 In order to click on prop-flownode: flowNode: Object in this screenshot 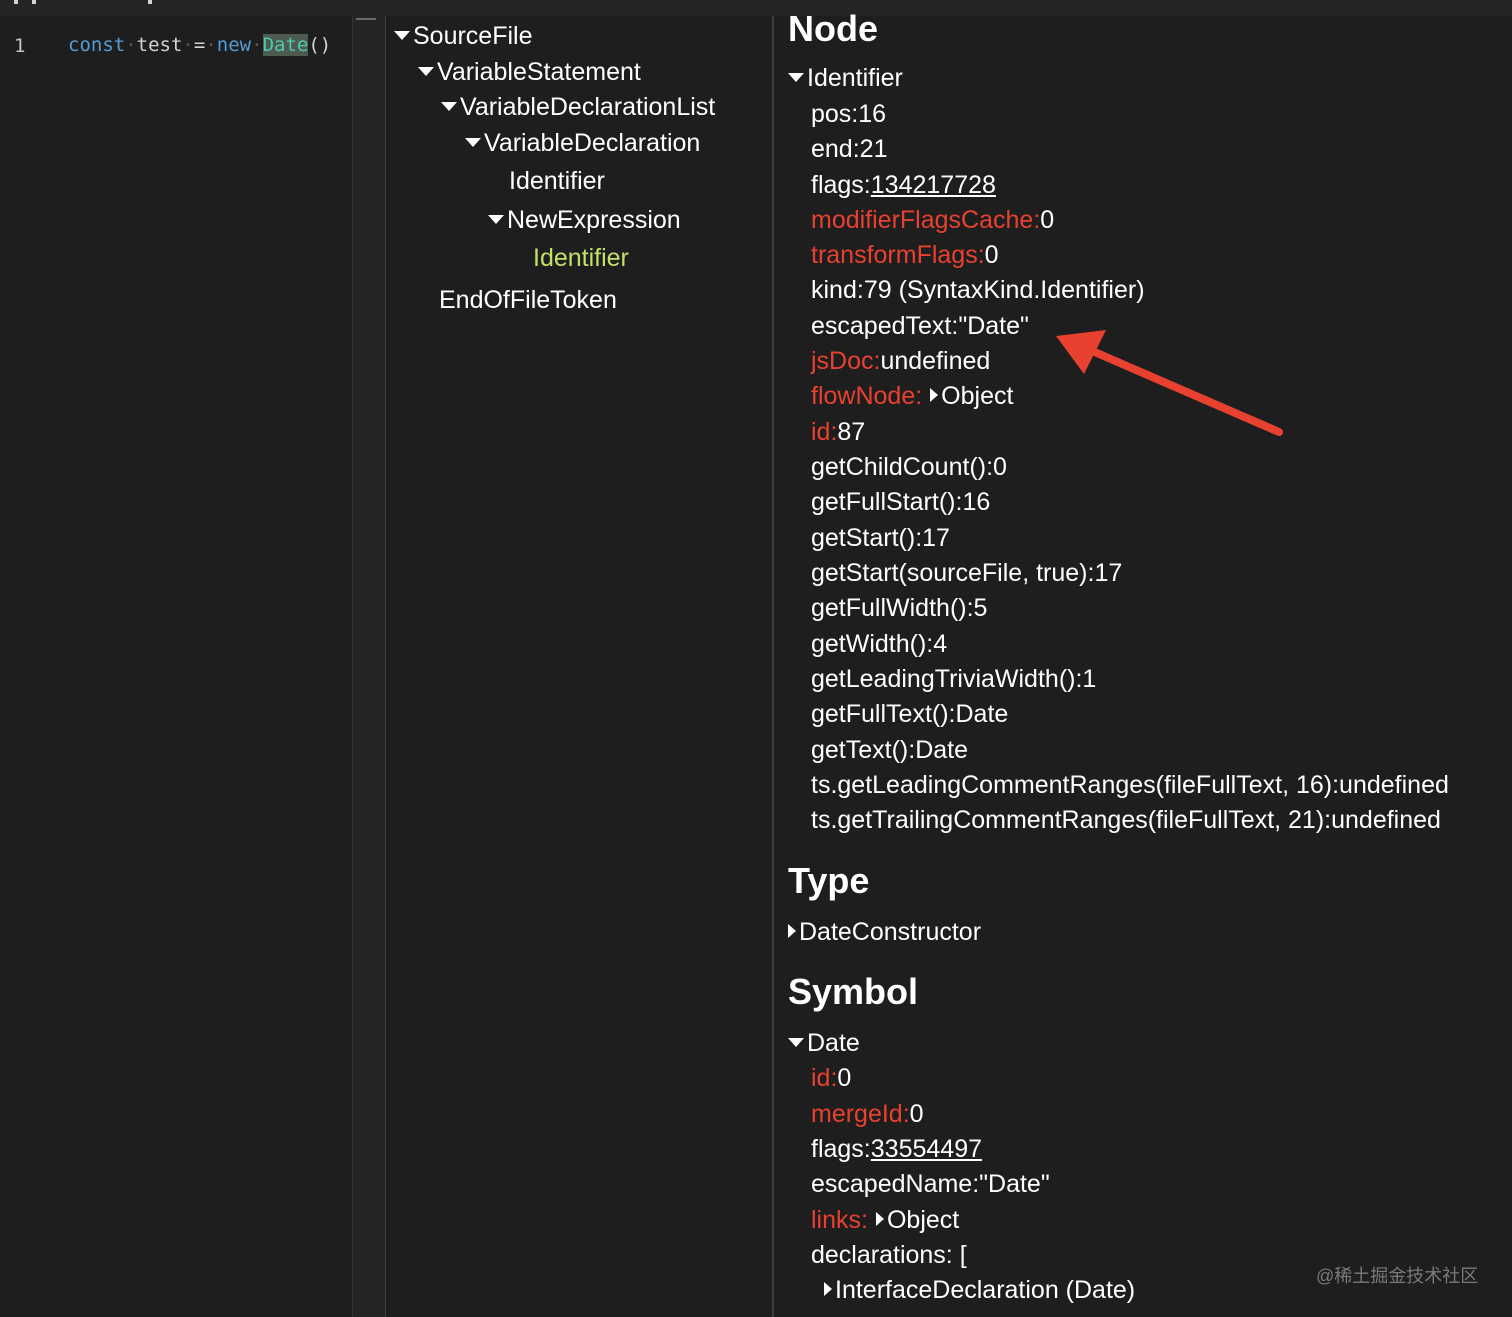, I will do `click(912, 396)`.